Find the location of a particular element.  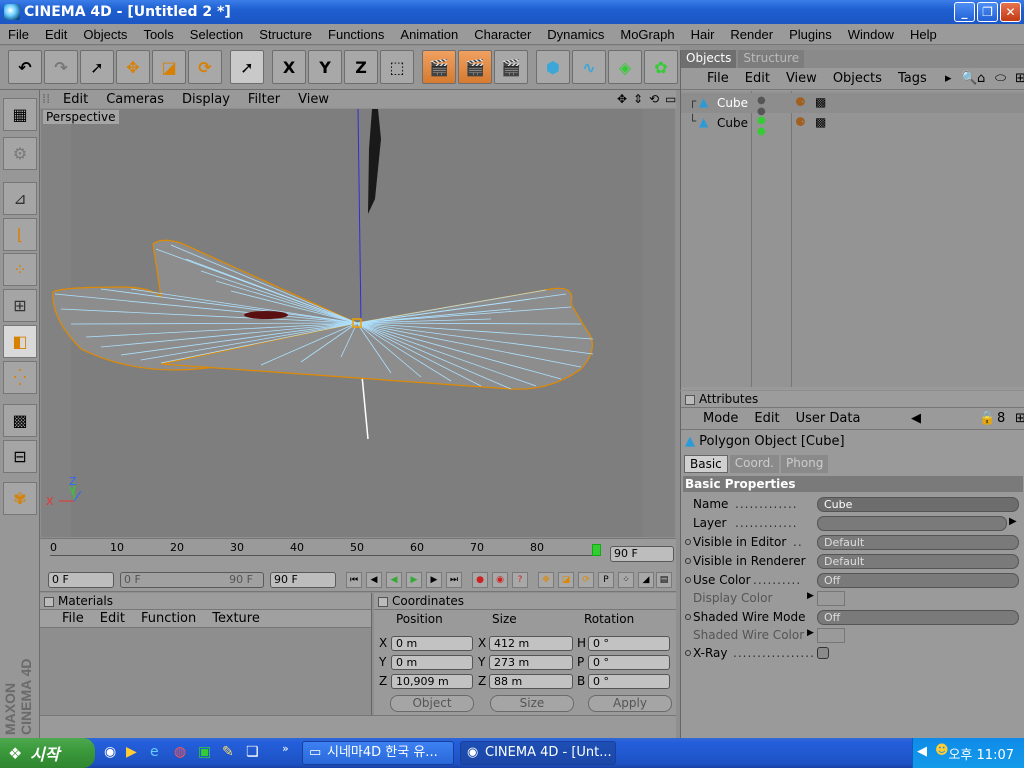

brush-tool-icon: ✾ is located at coordinates (20, 498).